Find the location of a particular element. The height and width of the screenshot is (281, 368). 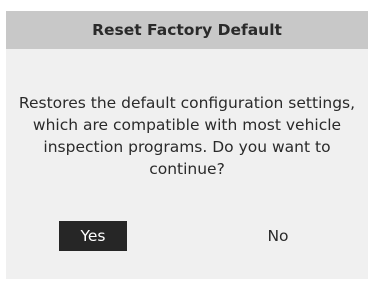

dialog-title: Reset Factory Default is located at coordinates (187, 30).